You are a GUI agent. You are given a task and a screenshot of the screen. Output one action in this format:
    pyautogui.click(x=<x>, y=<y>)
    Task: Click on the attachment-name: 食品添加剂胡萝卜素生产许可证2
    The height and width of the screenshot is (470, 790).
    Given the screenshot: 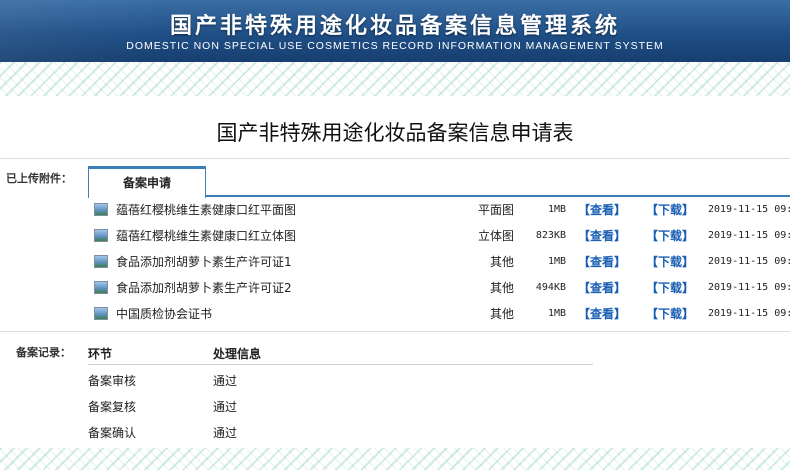 What is the action you would take?
    pyautogui.click(x=204, y=288)
    